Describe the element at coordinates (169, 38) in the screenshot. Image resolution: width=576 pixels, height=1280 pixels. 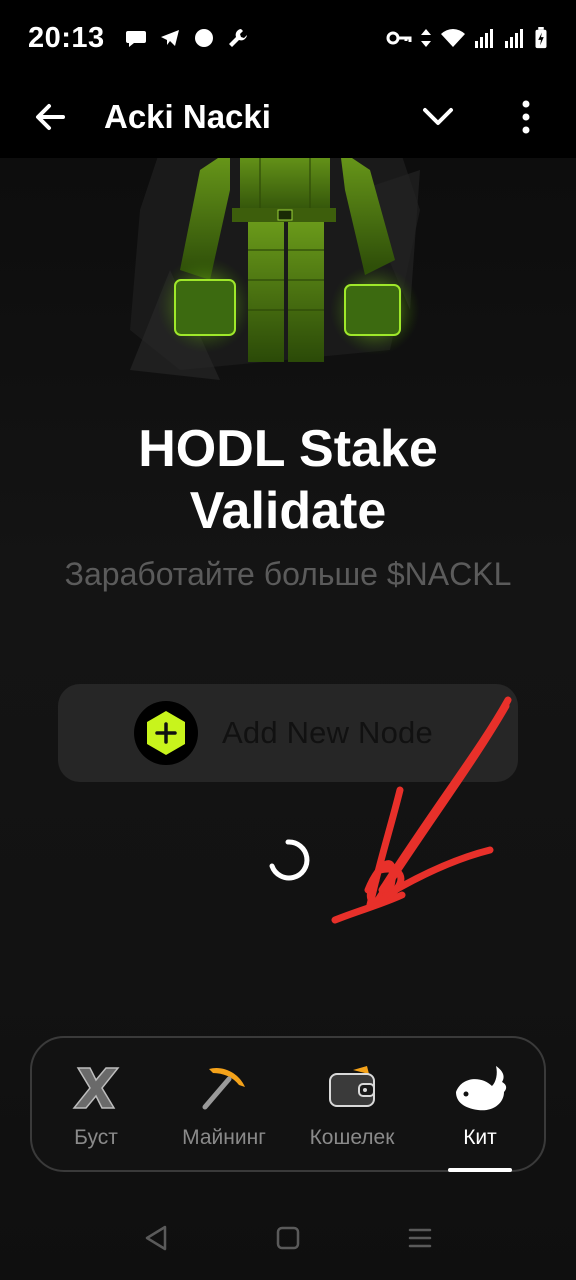
I see `telegram-icon` at that location.